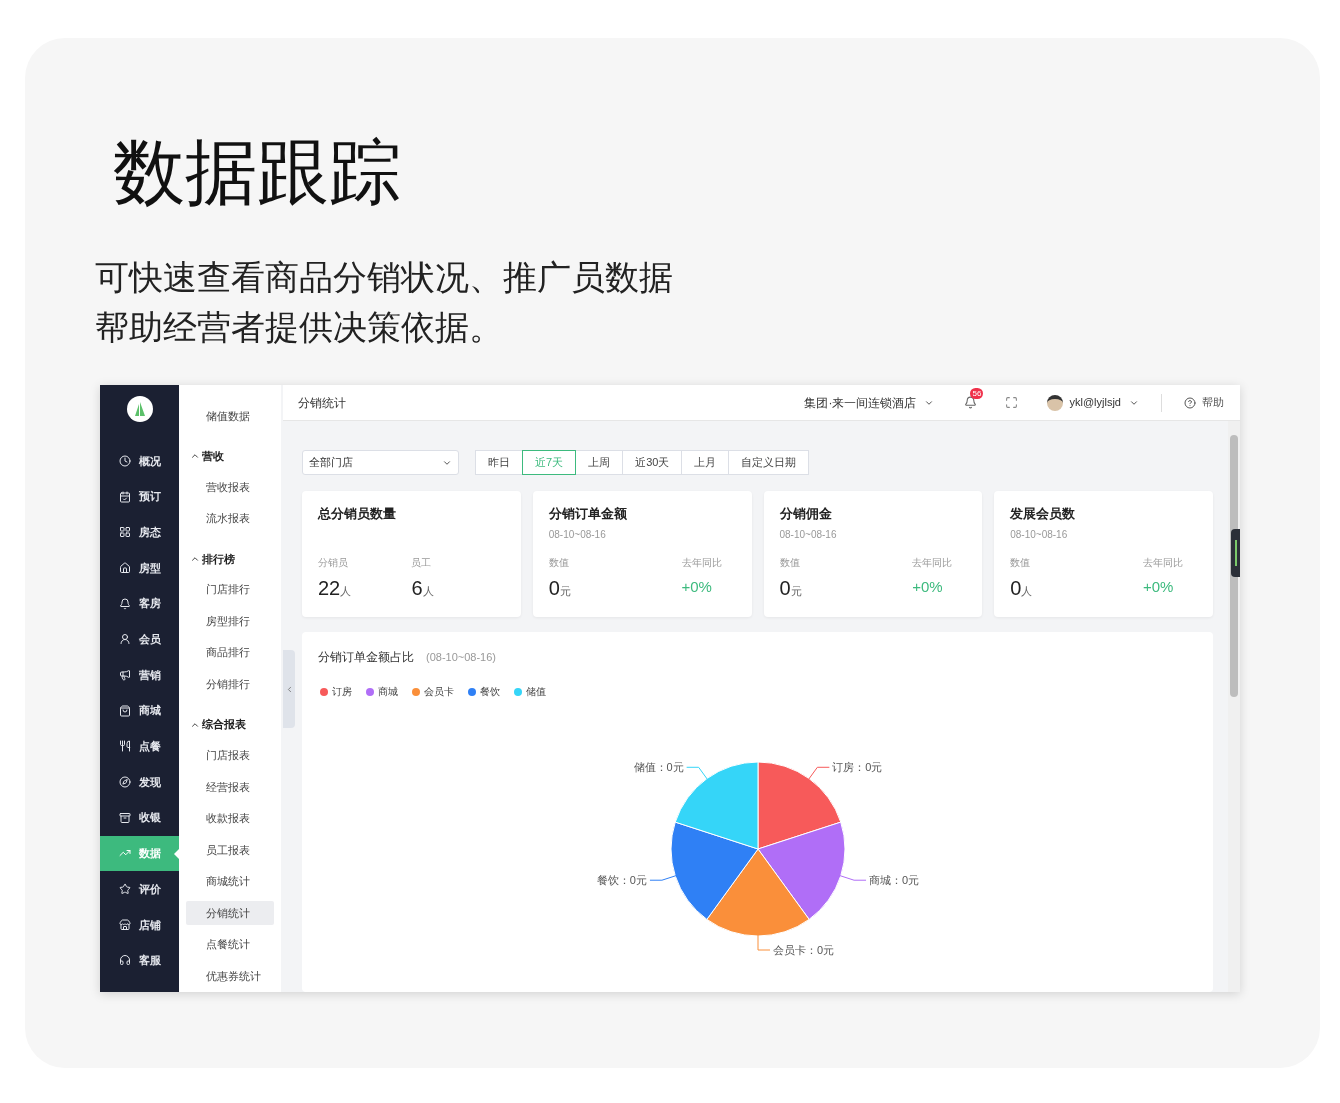 The width and height of the screenshot is (1340, 1103). What do you see at coordinates (357, 514) in the screenshot?
I see `card-title: 总分销员数量` at bounding box center [357, 514].